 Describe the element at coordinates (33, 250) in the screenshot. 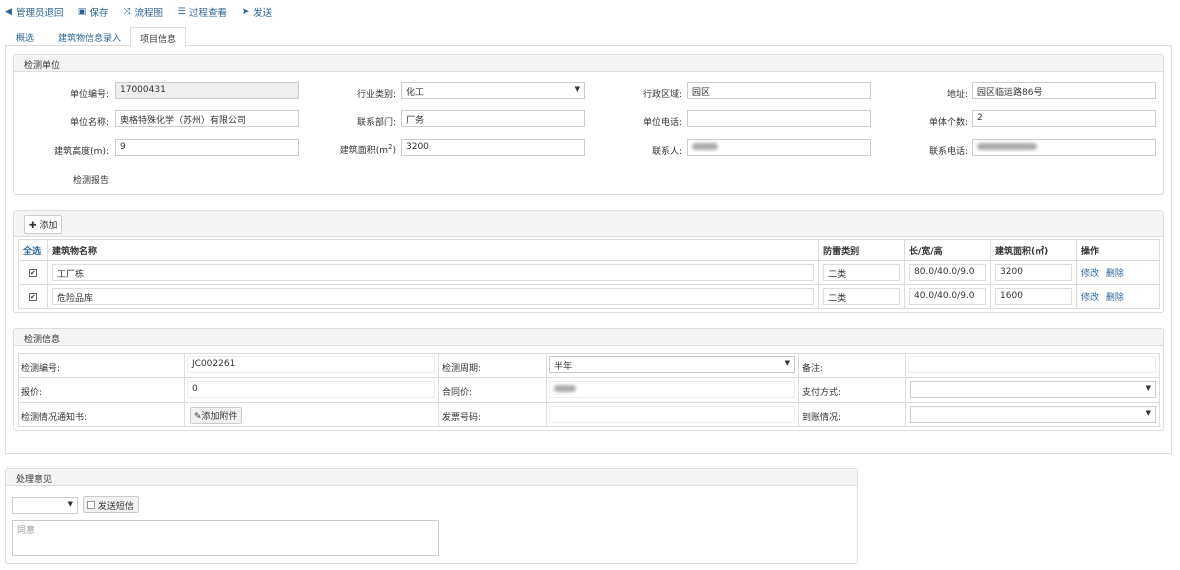

I see `select-all: 全选` at that location.